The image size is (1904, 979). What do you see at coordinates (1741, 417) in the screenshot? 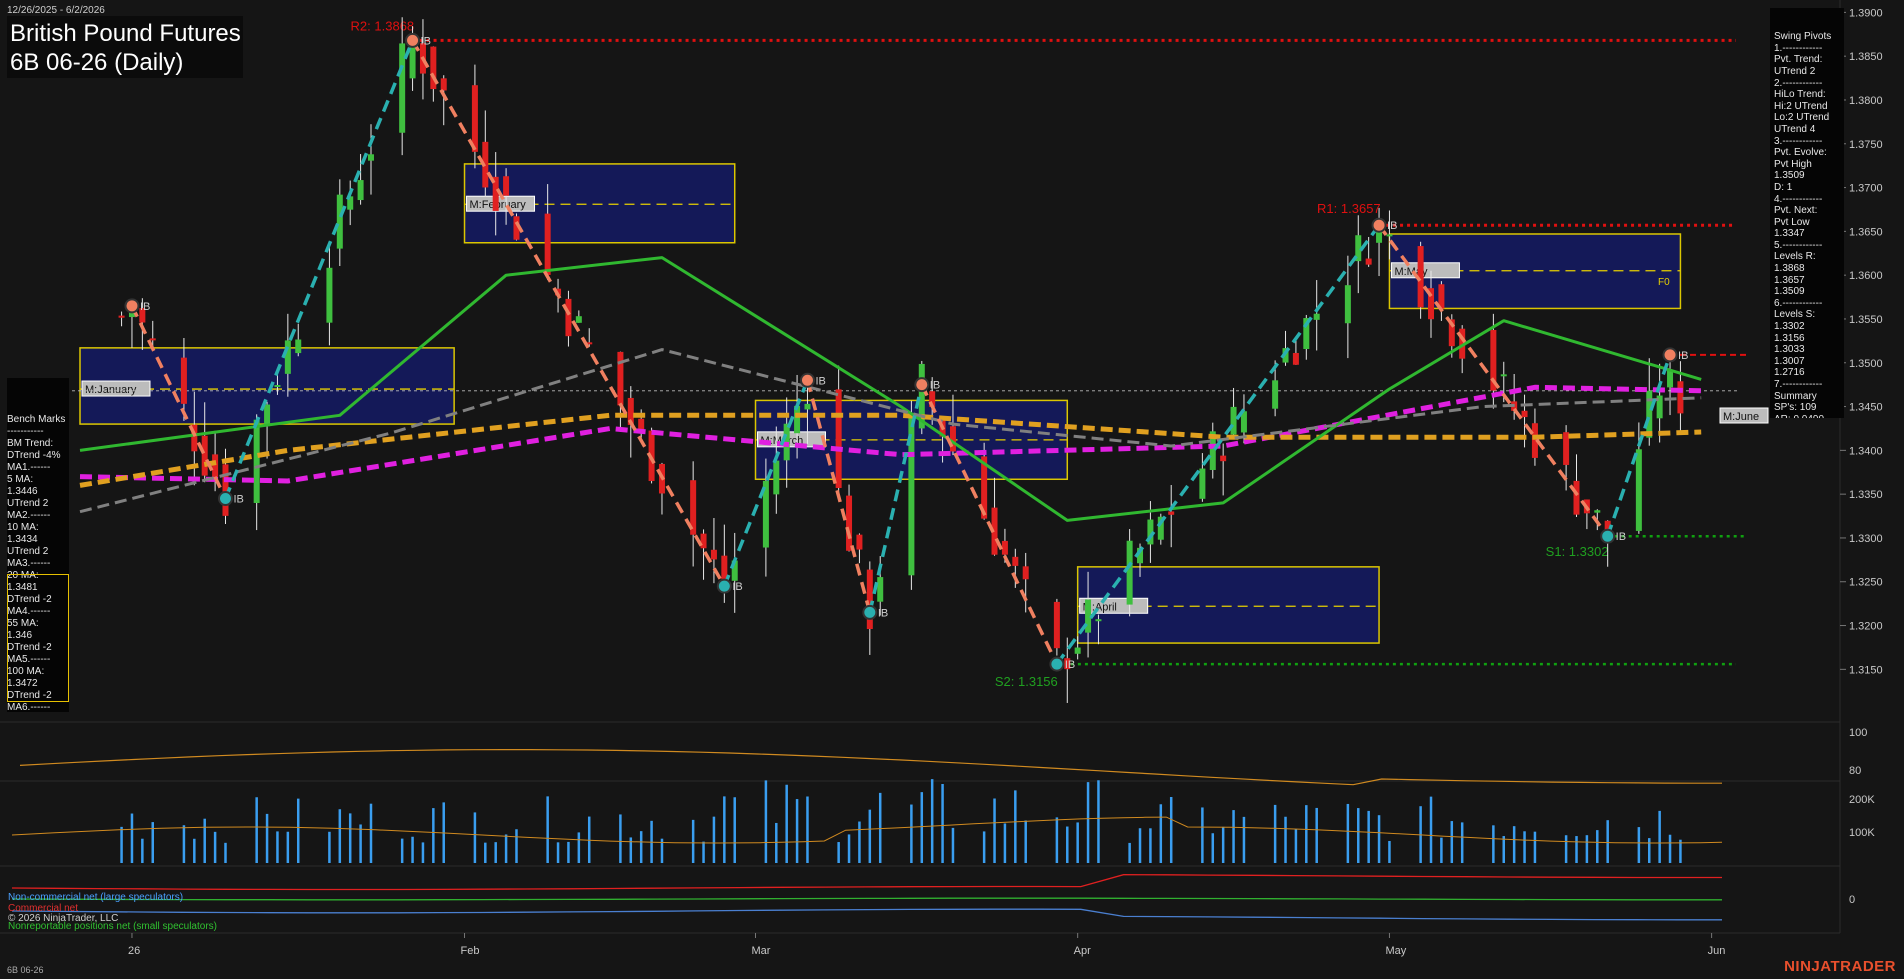
I see `monthly-box-label: M:June` at bounding box center [1741, 417].